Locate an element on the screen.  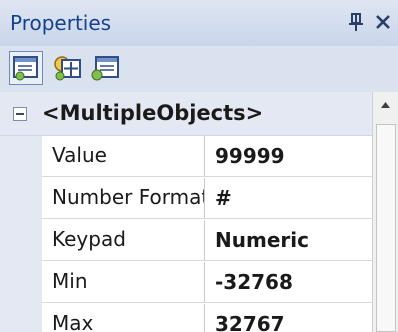
property-value: 99999 is located at coordinates (250, 156).